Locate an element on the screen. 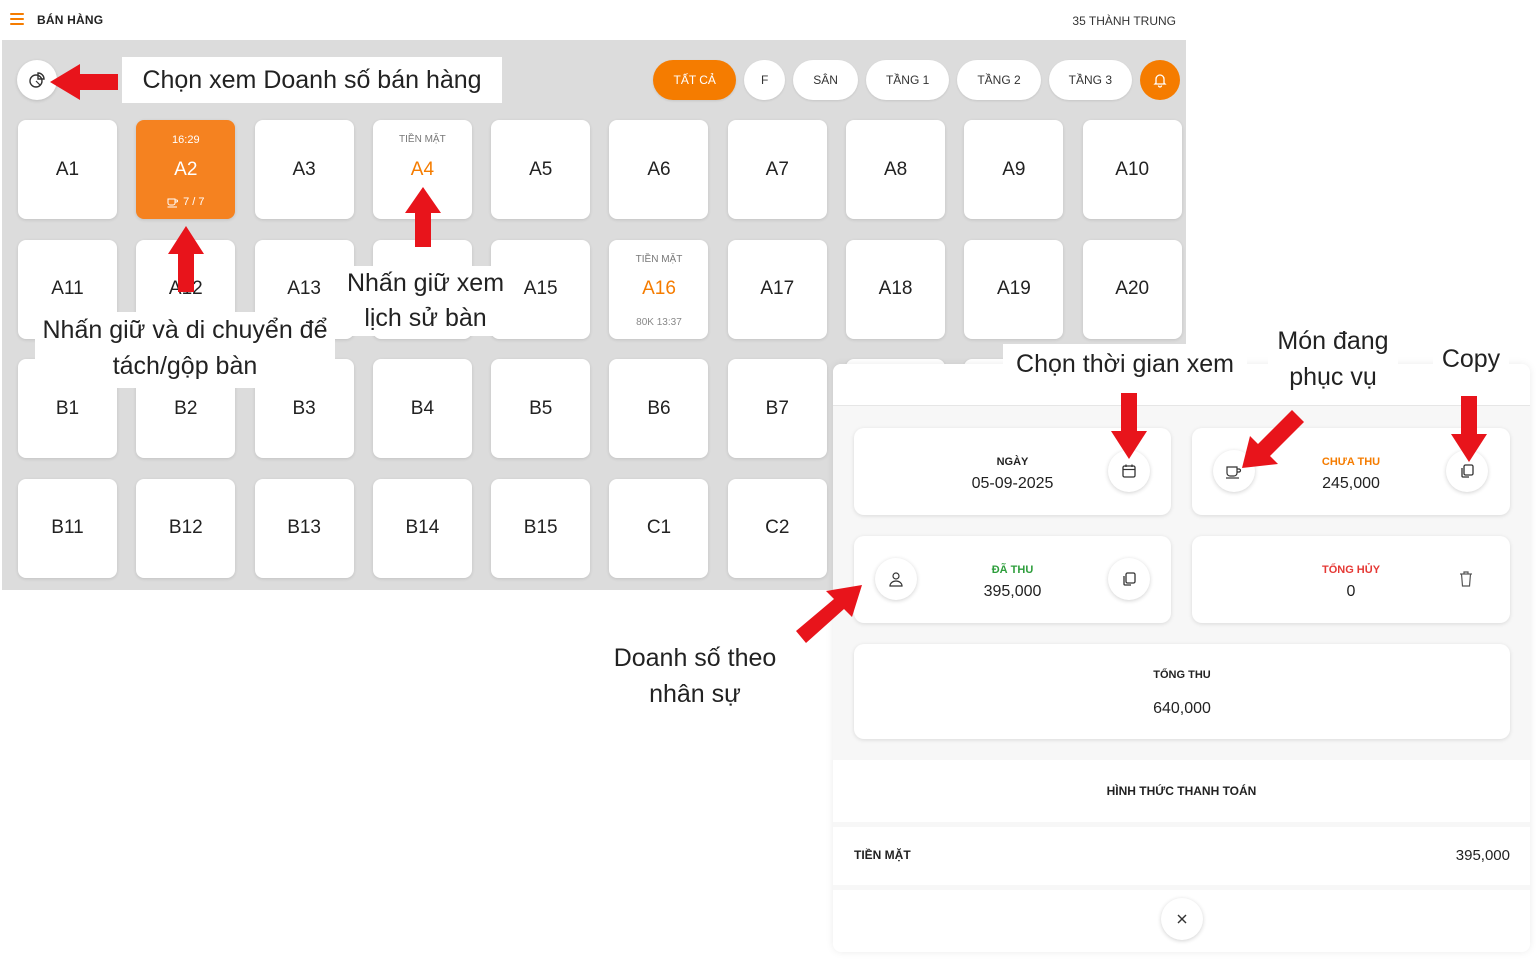  table-tile-a9: A9 is located at coordinates (1014, 169).